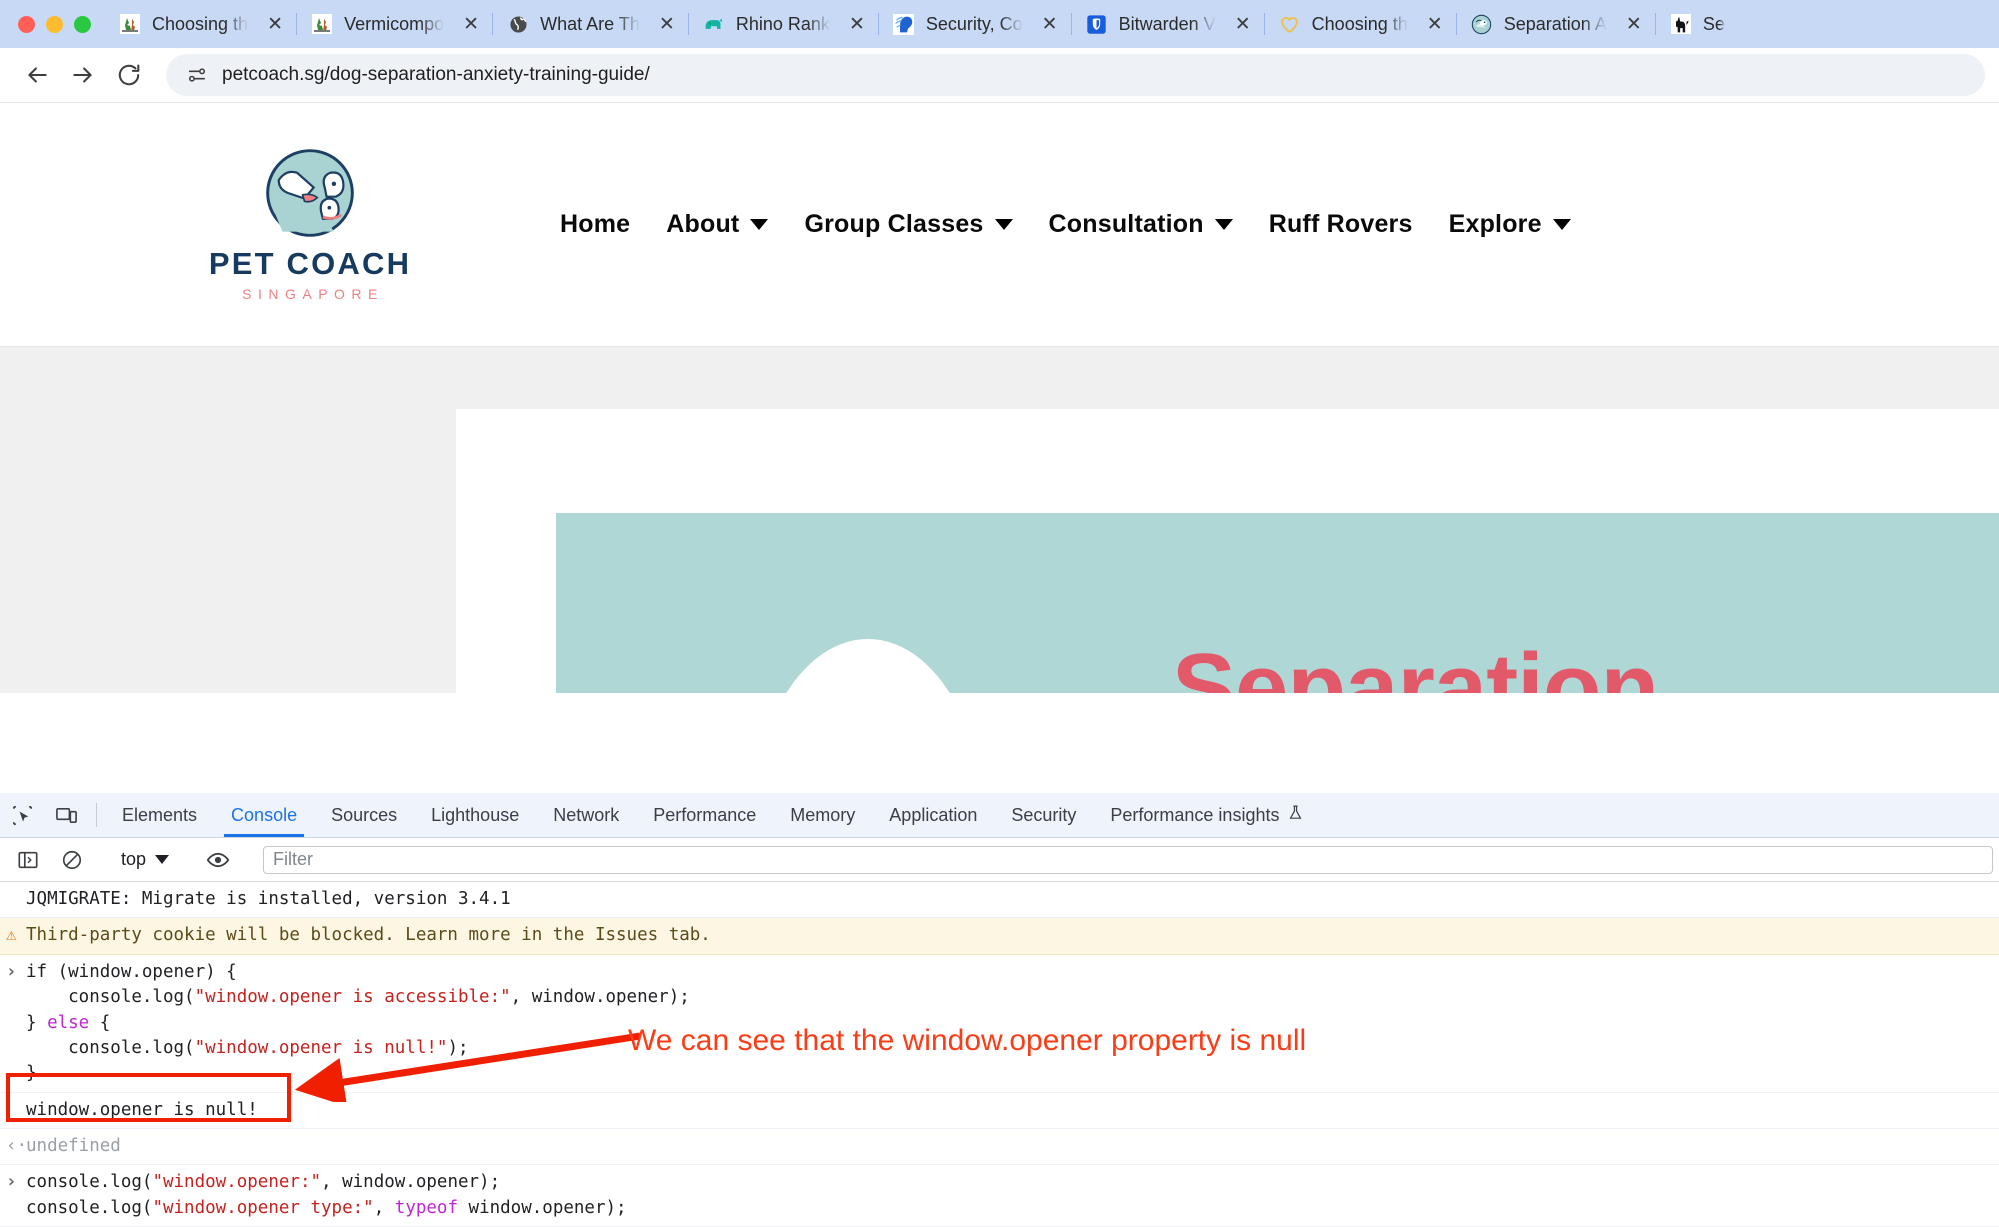 The width and height of the screenshot is (1999, 1227). I want to click on pet-coach-circle-logo, so click(310, 193).